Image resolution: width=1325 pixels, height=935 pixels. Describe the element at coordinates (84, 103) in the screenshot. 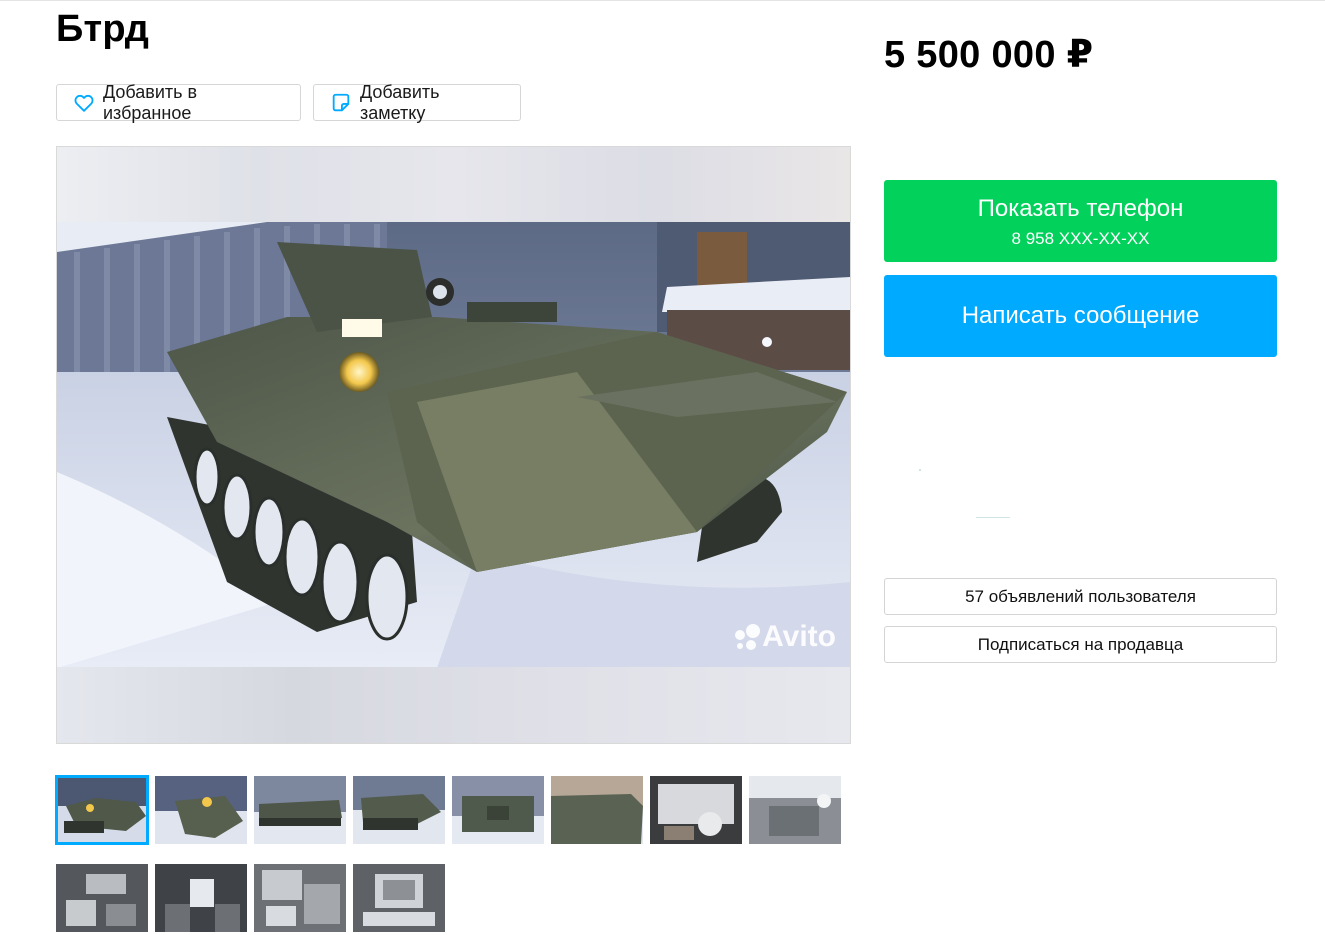

I see `heart-icon` at that location.